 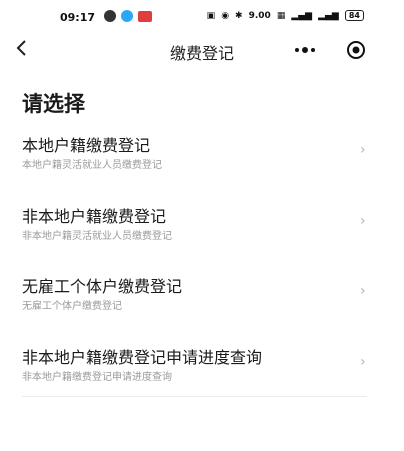 I want to click on choose-heading: 请选择, so click(x=53, y=104).